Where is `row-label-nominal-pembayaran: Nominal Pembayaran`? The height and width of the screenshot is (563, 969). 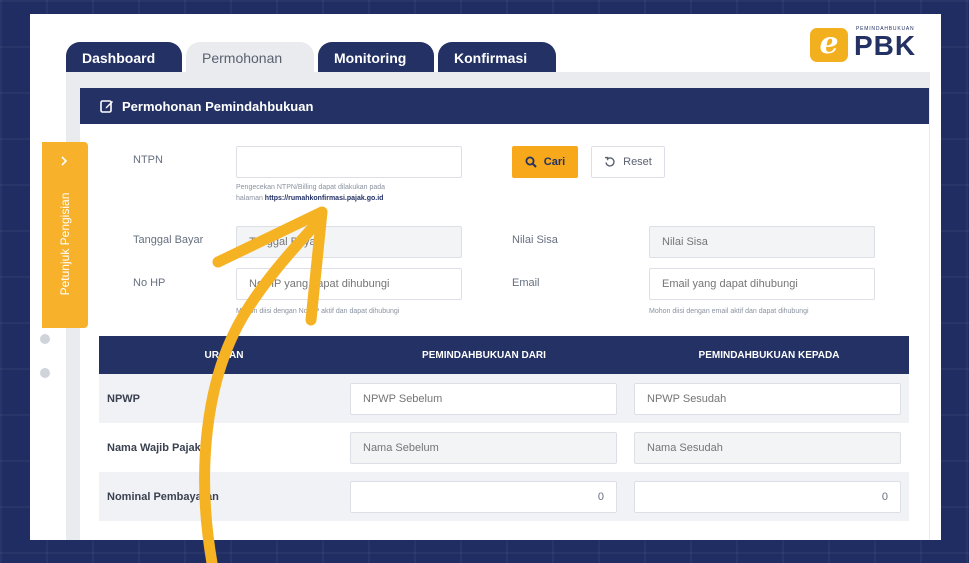 row-label-nominal-pembayaran: Nominal Pembayaran is located at coordinates (163, 496).